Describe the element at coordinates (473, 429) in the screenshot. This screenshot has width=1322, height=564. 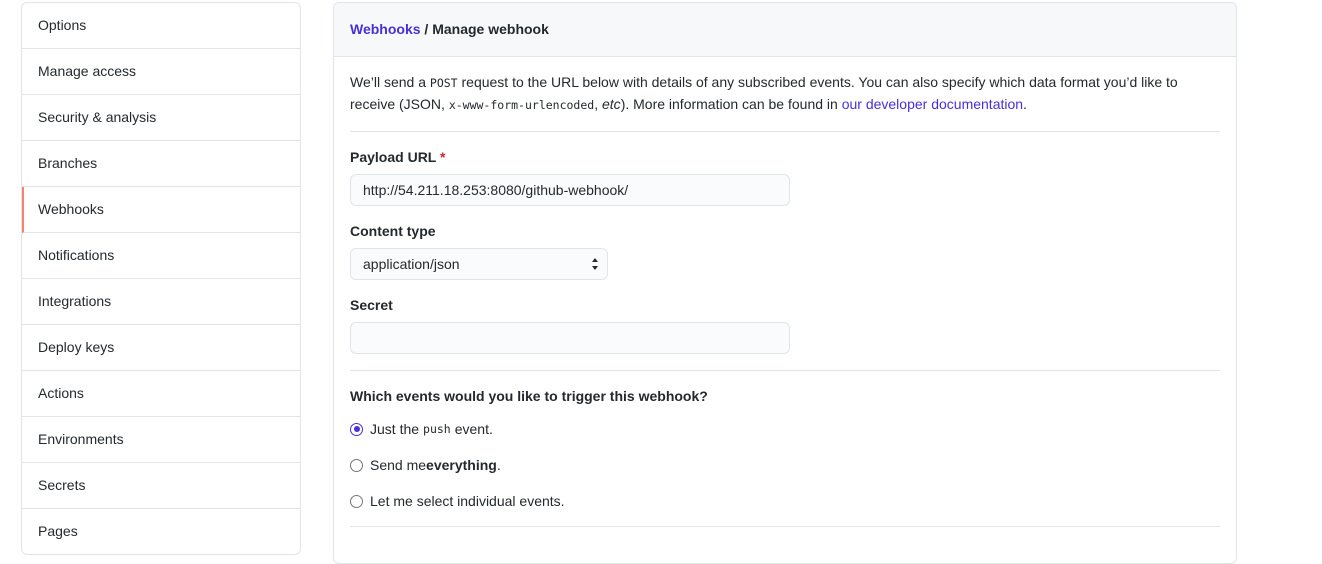
I see `radio-push-label-post: event.` at that location.